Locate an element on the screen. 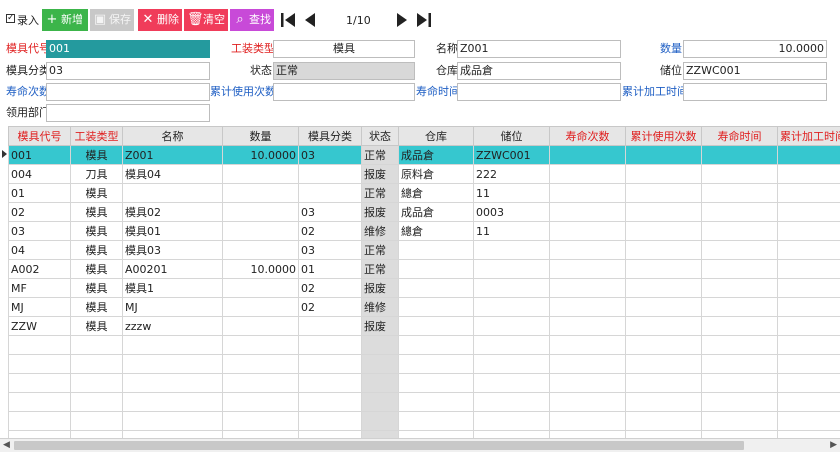  mold-list-row: MJ 模具 MJ 02 维修 is located at coordinates (203, 307).